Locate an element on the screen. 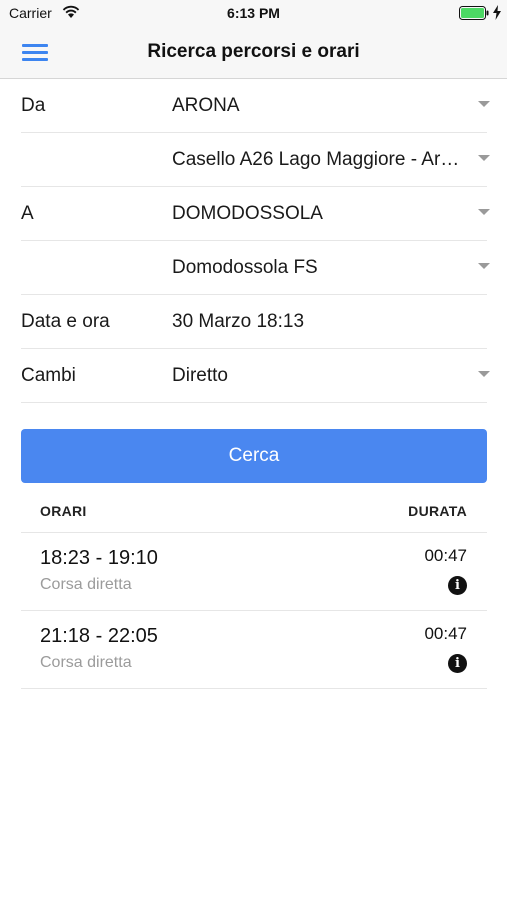 This screenshot has height=900, width=507. from-stop-value: Casello A26 Lago Maggiore - Arona is located at coordinates (319, 159).